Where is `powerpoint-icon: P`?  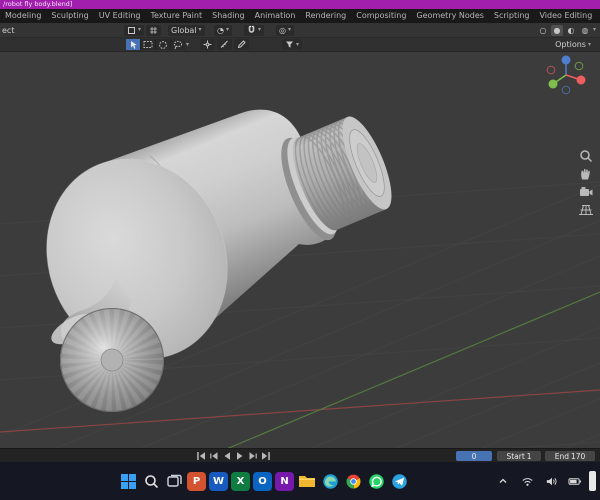
powerpoint-icon: P is located at coordinates (196, 481).